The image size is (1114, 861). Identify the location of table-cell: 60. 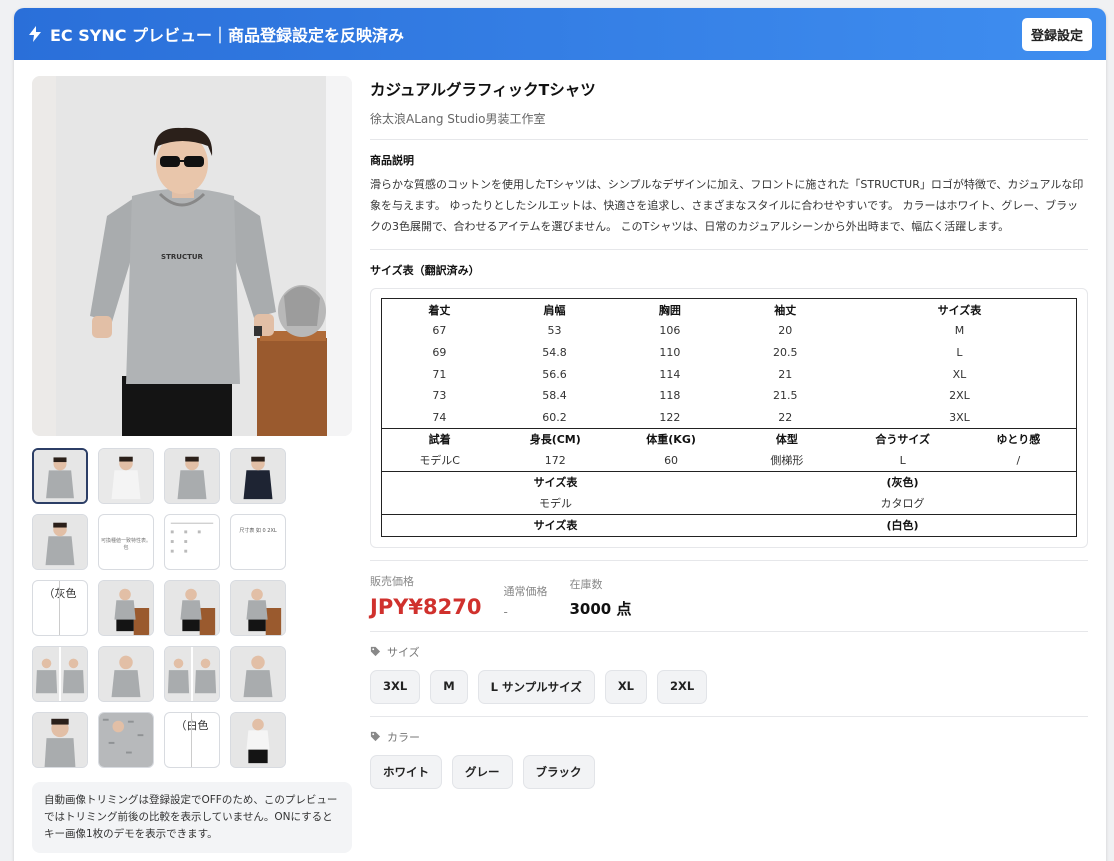
(671, 460).